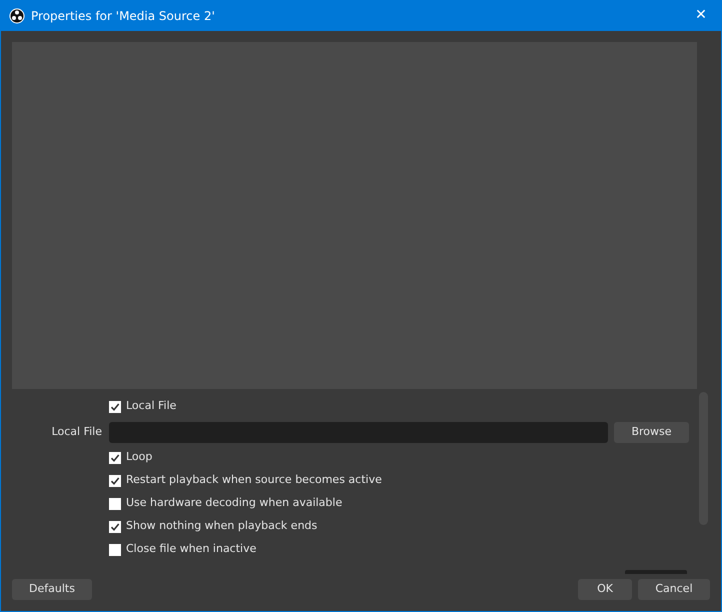  I want to click on ok-button: OK, so click(605, 589).